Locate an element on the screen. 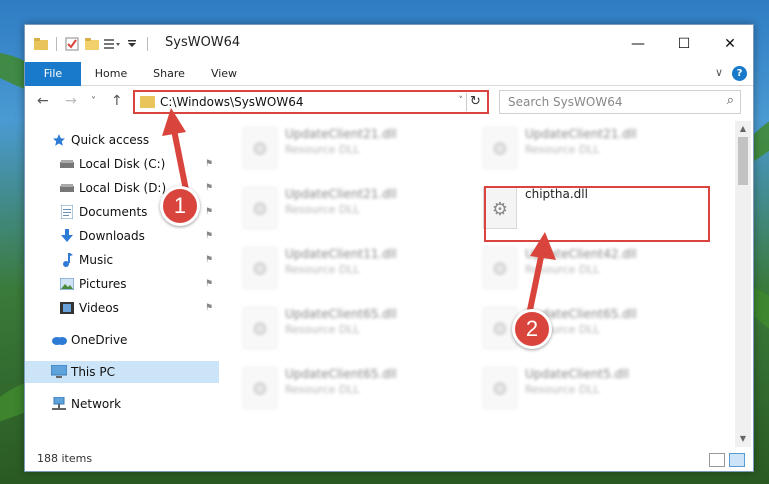 The image size is (769, 484). folder-icon is located at coordinates (41, 44).